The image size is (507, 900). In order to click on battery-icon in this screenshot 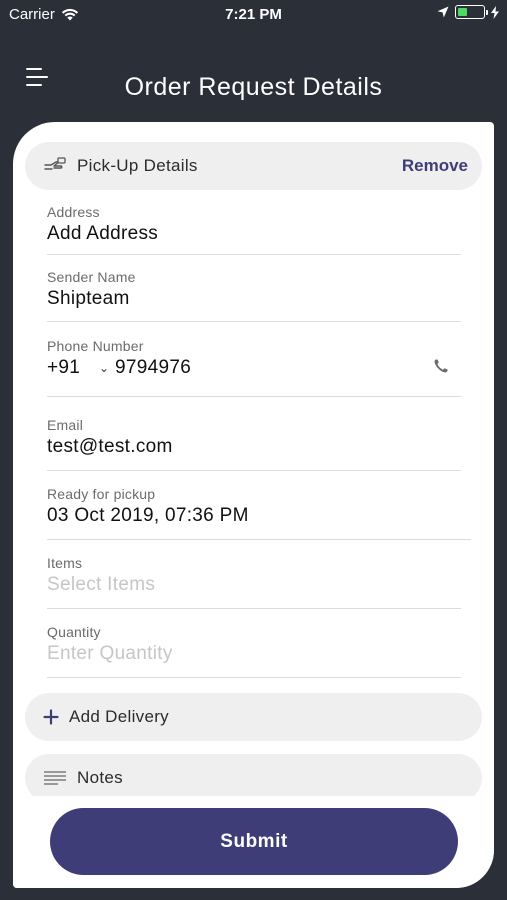, I will do `click(471, 12)`.